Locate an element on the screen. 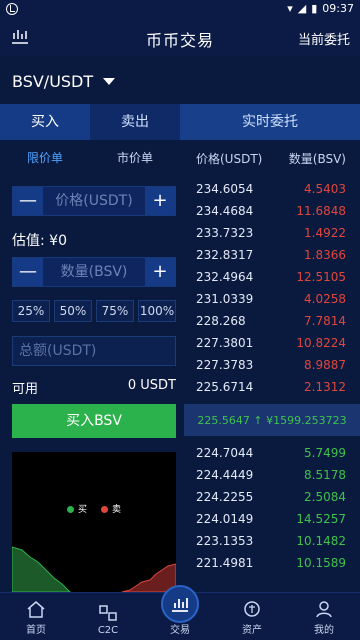 This screenshot has height=640, width=360. order-price: 224.4449 is located at coordinates (225, 475).